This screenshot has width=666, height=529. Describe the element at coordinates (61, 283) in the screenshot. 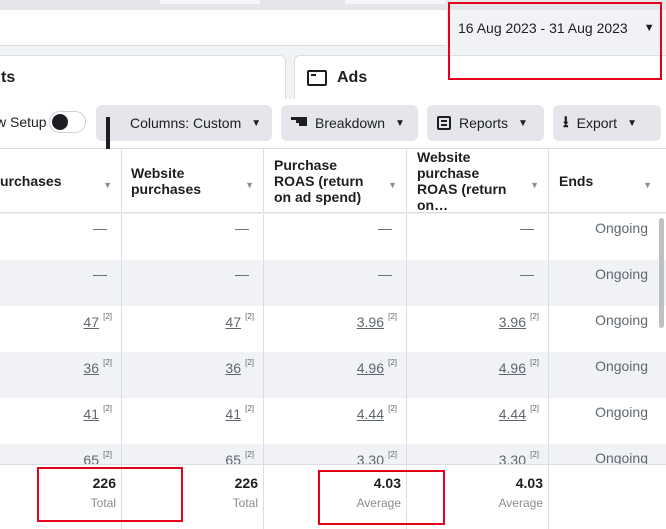

I see `cell-purchases: —` at that location.